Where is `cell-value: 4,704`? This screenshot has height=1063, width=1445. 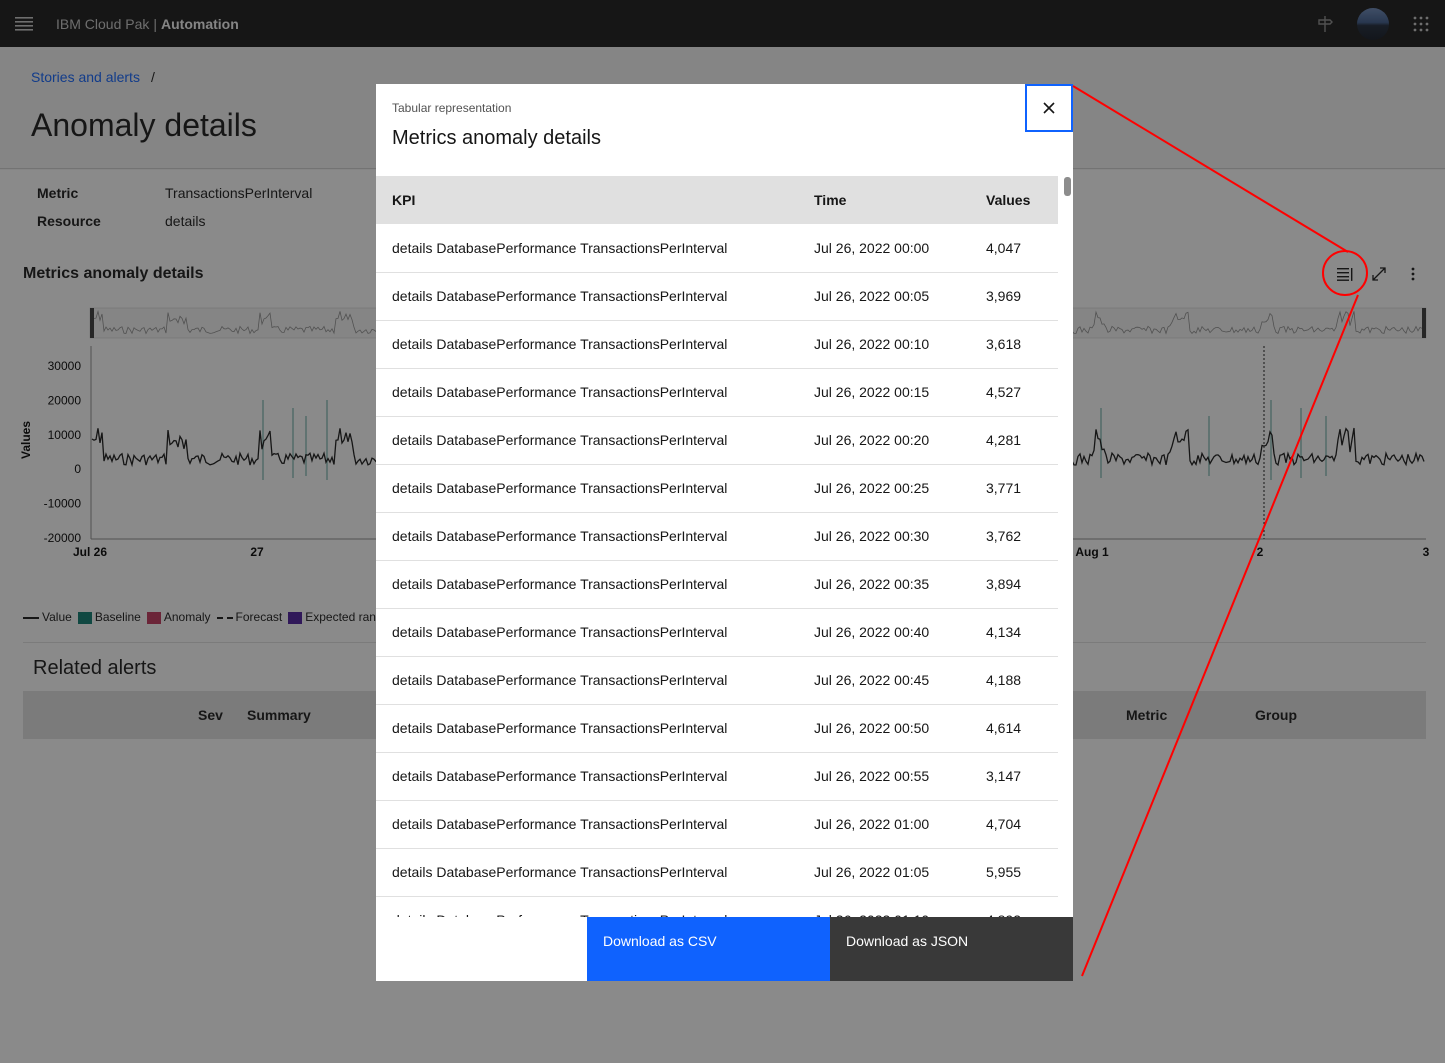
cell-value: 4,704 is located at coordinates (1014, 824).